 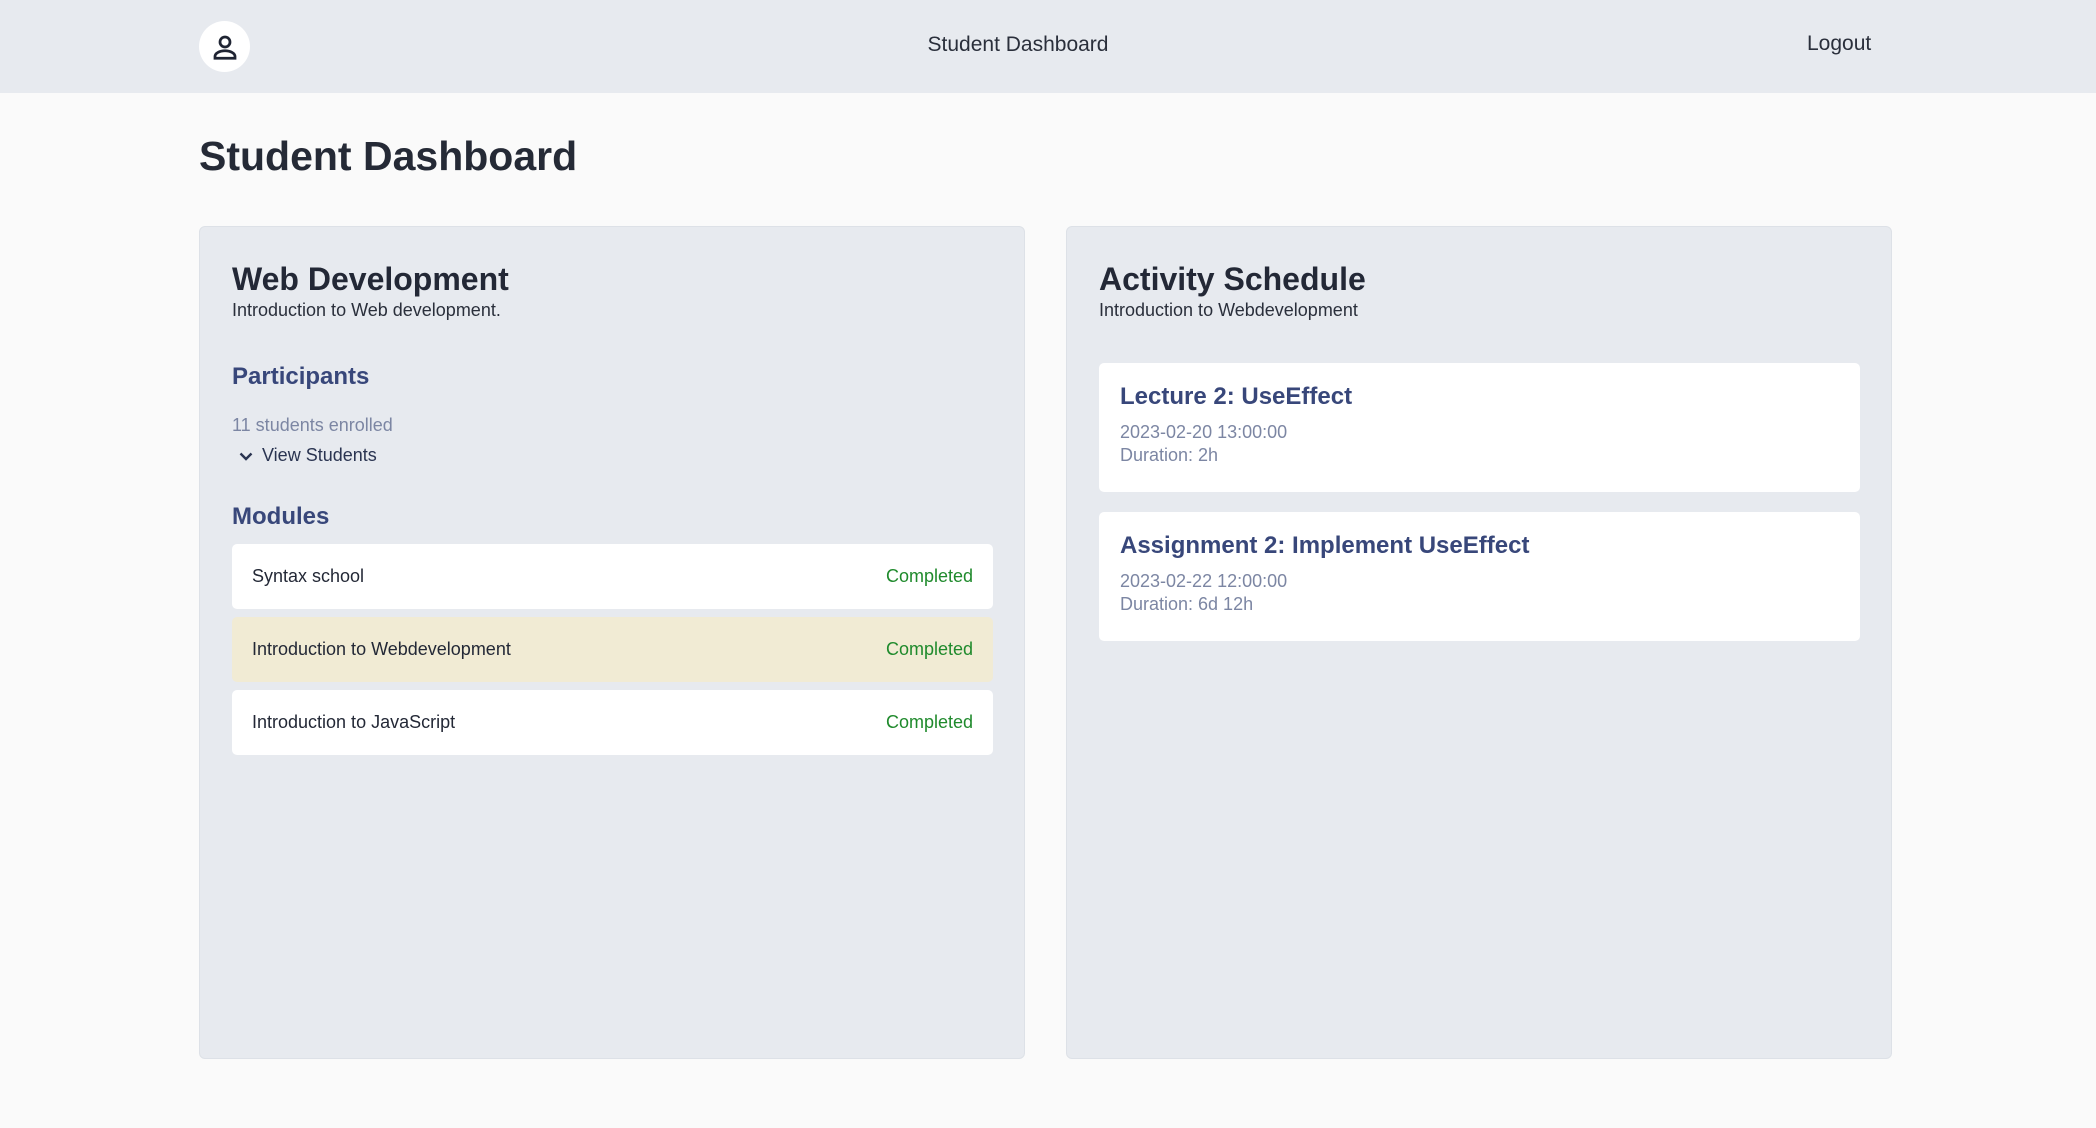 What do you see at coordinates (1325, 545) in the screenshot?
I see `event-title: Assignment 2: Implement UseEffect` at bounding box center [1325, 545].